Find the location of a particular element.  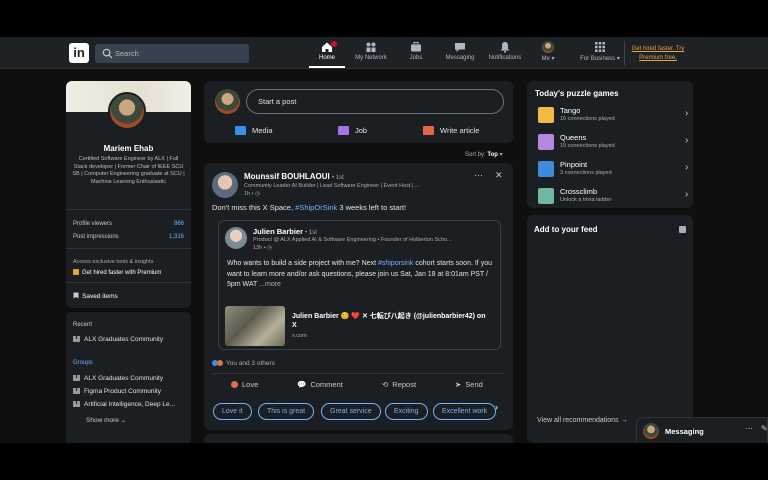

quick-reply-pill: Love it is located at coordinates (232, 411).